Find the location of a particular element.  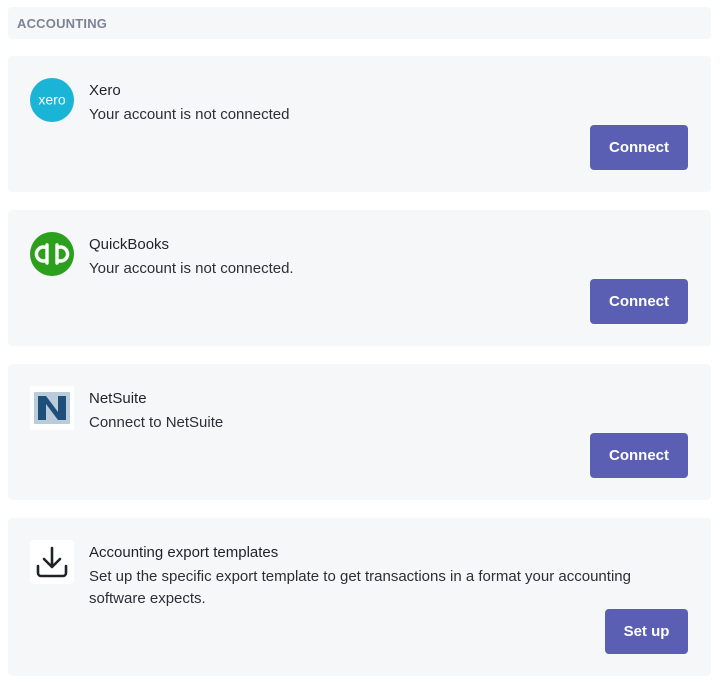

integration-status: Connect to NetSuite is located at coordinates (156, 422).